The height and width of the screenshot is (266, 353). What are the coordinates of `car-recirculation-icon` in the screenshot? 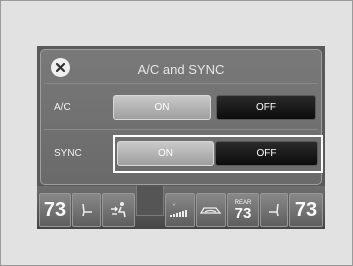 It's located at (210, 210).